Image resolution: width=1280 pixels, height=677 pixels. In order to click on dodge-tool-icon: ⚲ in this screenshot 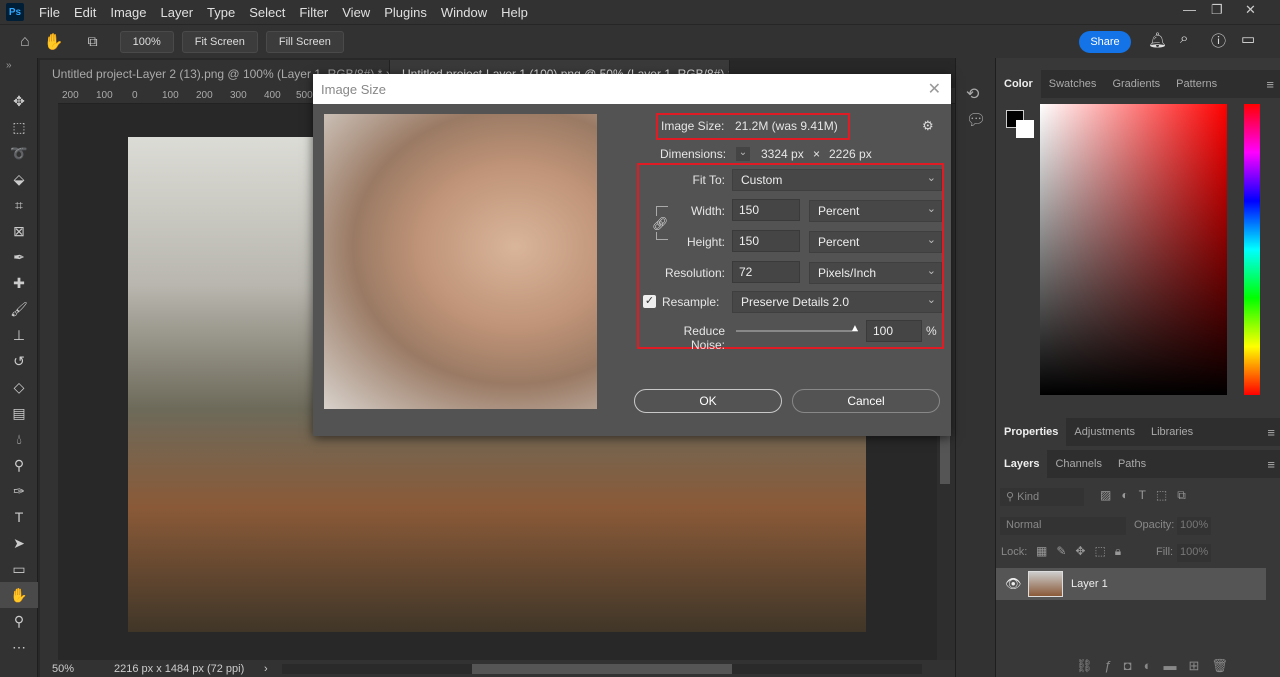, I will do `click(19, 465)`.